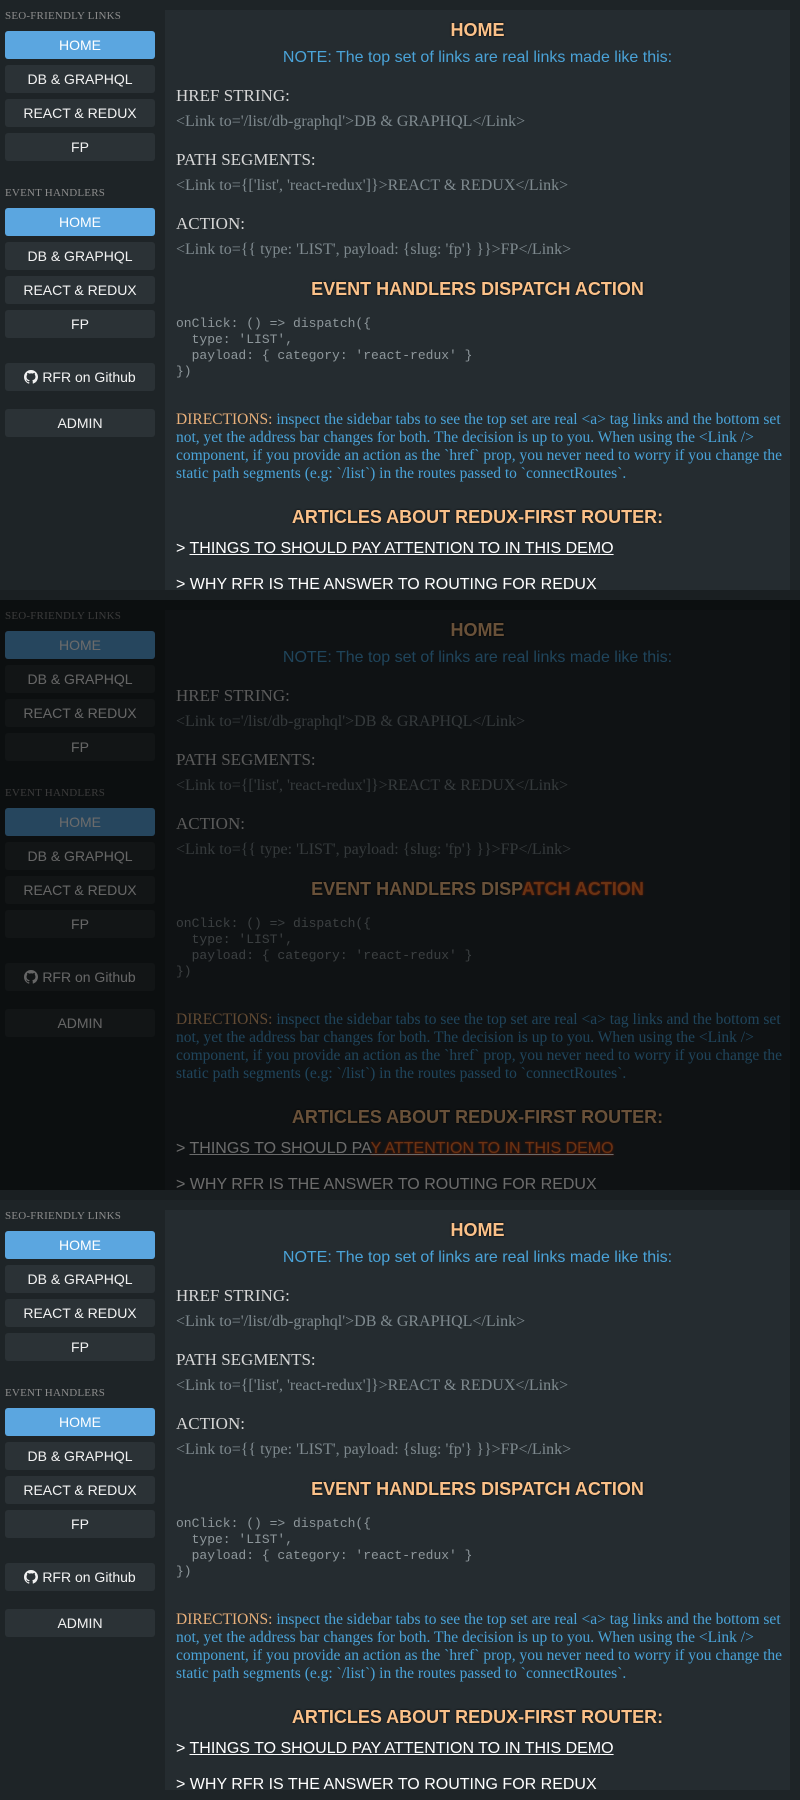 The height and width of the screenshot is (1800, 800). What do you see at coordinates (280, 1148) in the screenshot?
I see `article-link-dim: THINGS TO SHOULD PA` at bounding box center [280, 1148].